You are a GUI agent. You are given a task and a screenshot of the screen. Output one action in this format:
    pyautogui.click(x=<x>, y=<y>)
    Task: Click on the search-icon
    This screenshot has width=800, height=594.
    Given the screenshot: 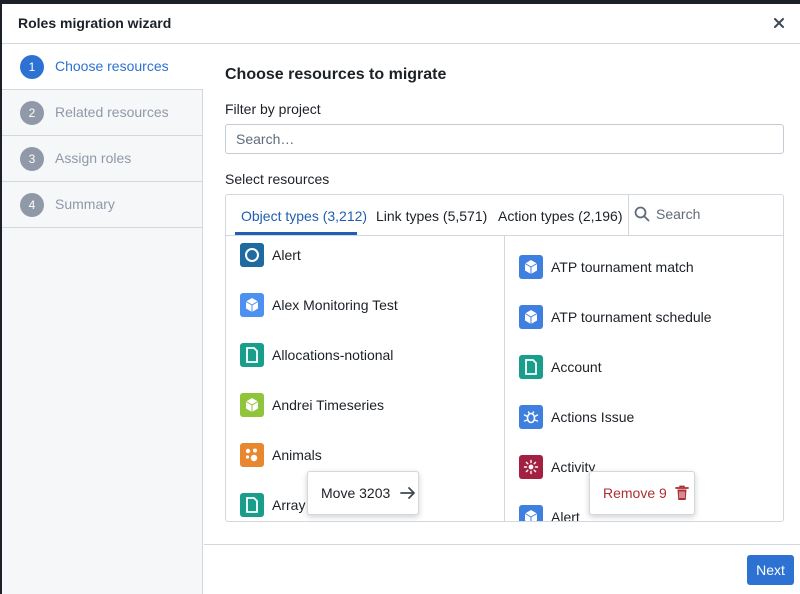 What is the action you would take?
    pyautogui.click(x=642, y=214)
    